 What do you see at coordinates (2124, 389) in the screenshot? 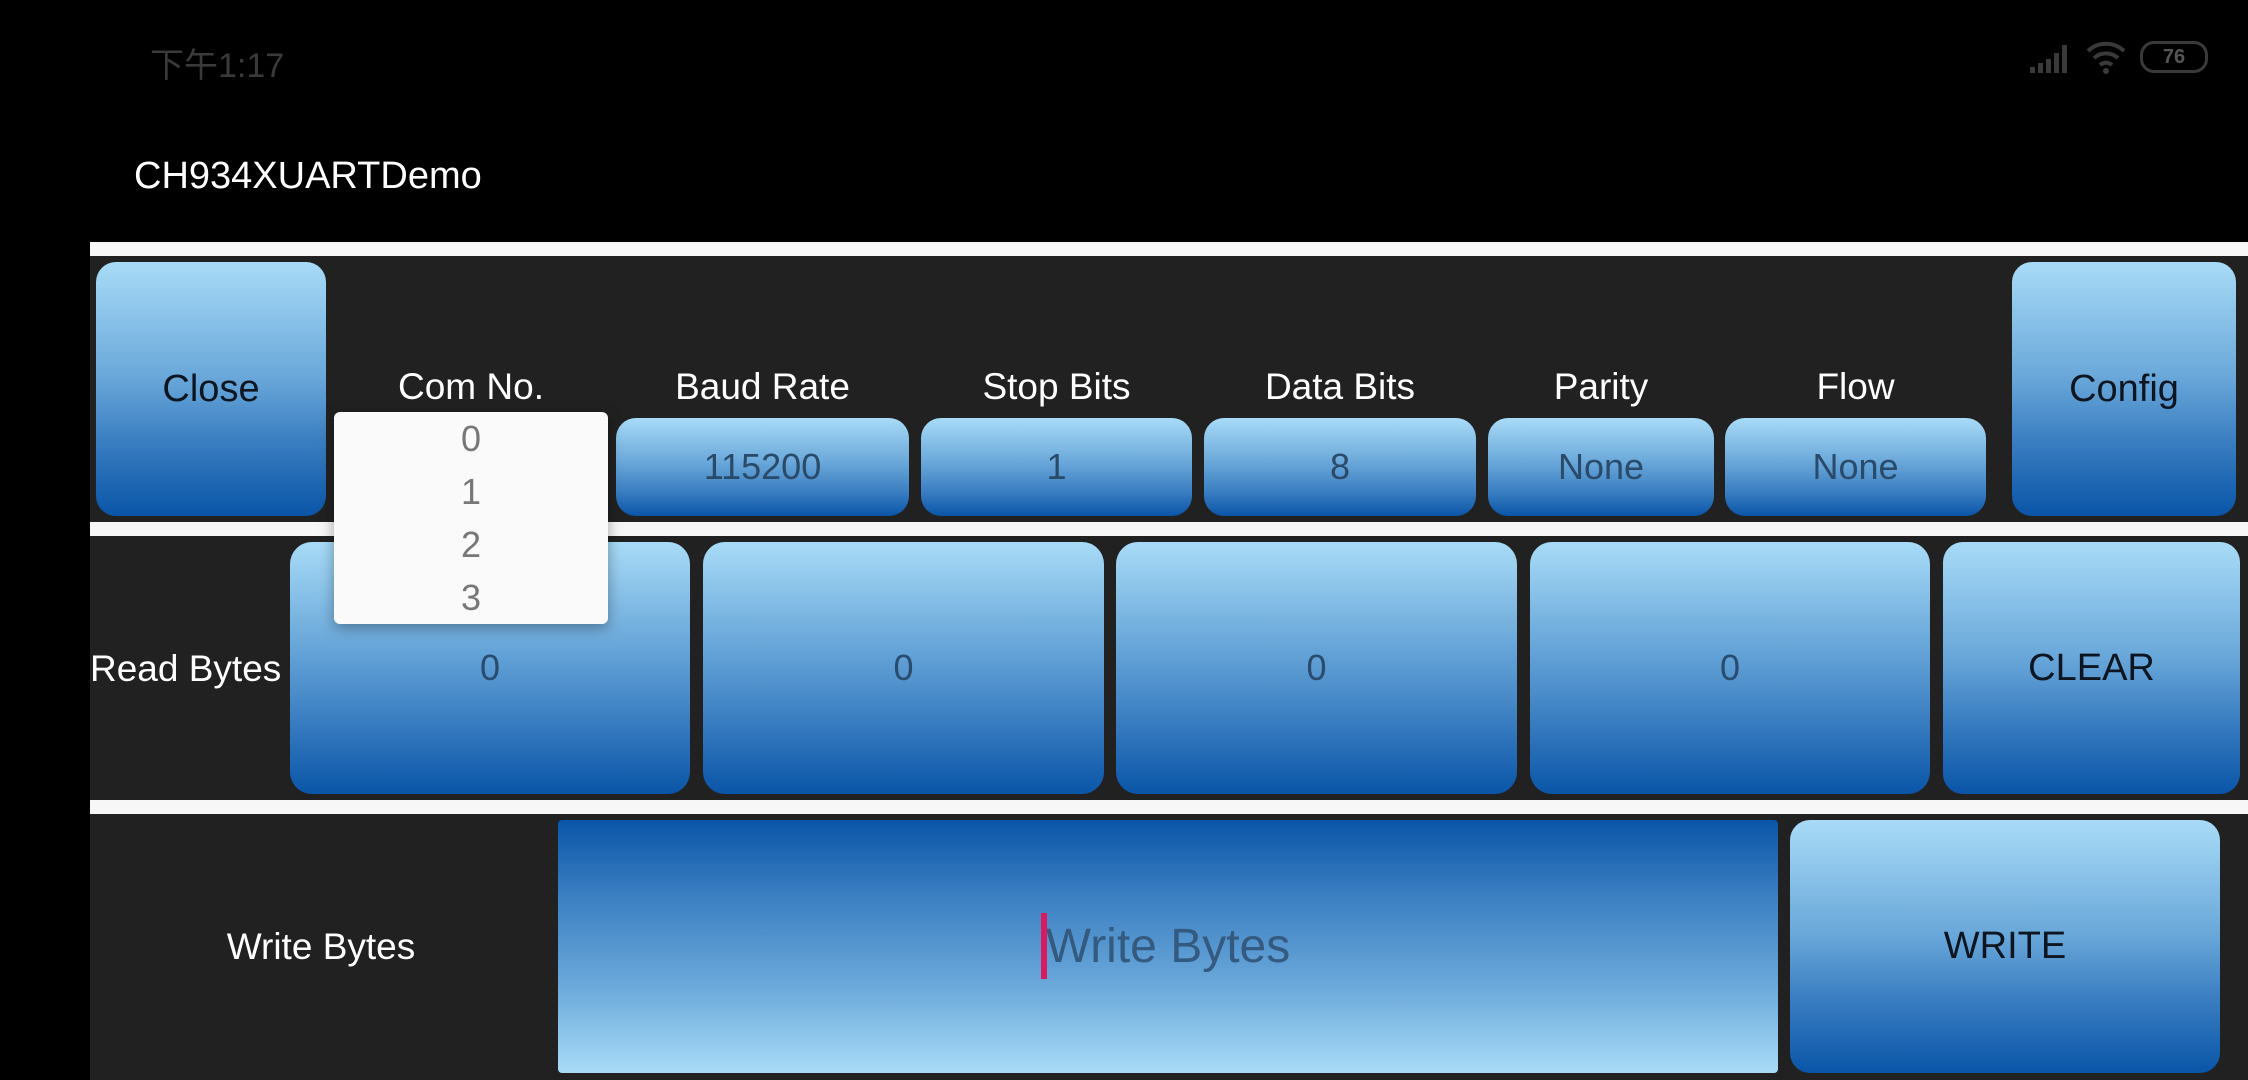
I see `config-button: Config` at bounding box center [2124, 389].